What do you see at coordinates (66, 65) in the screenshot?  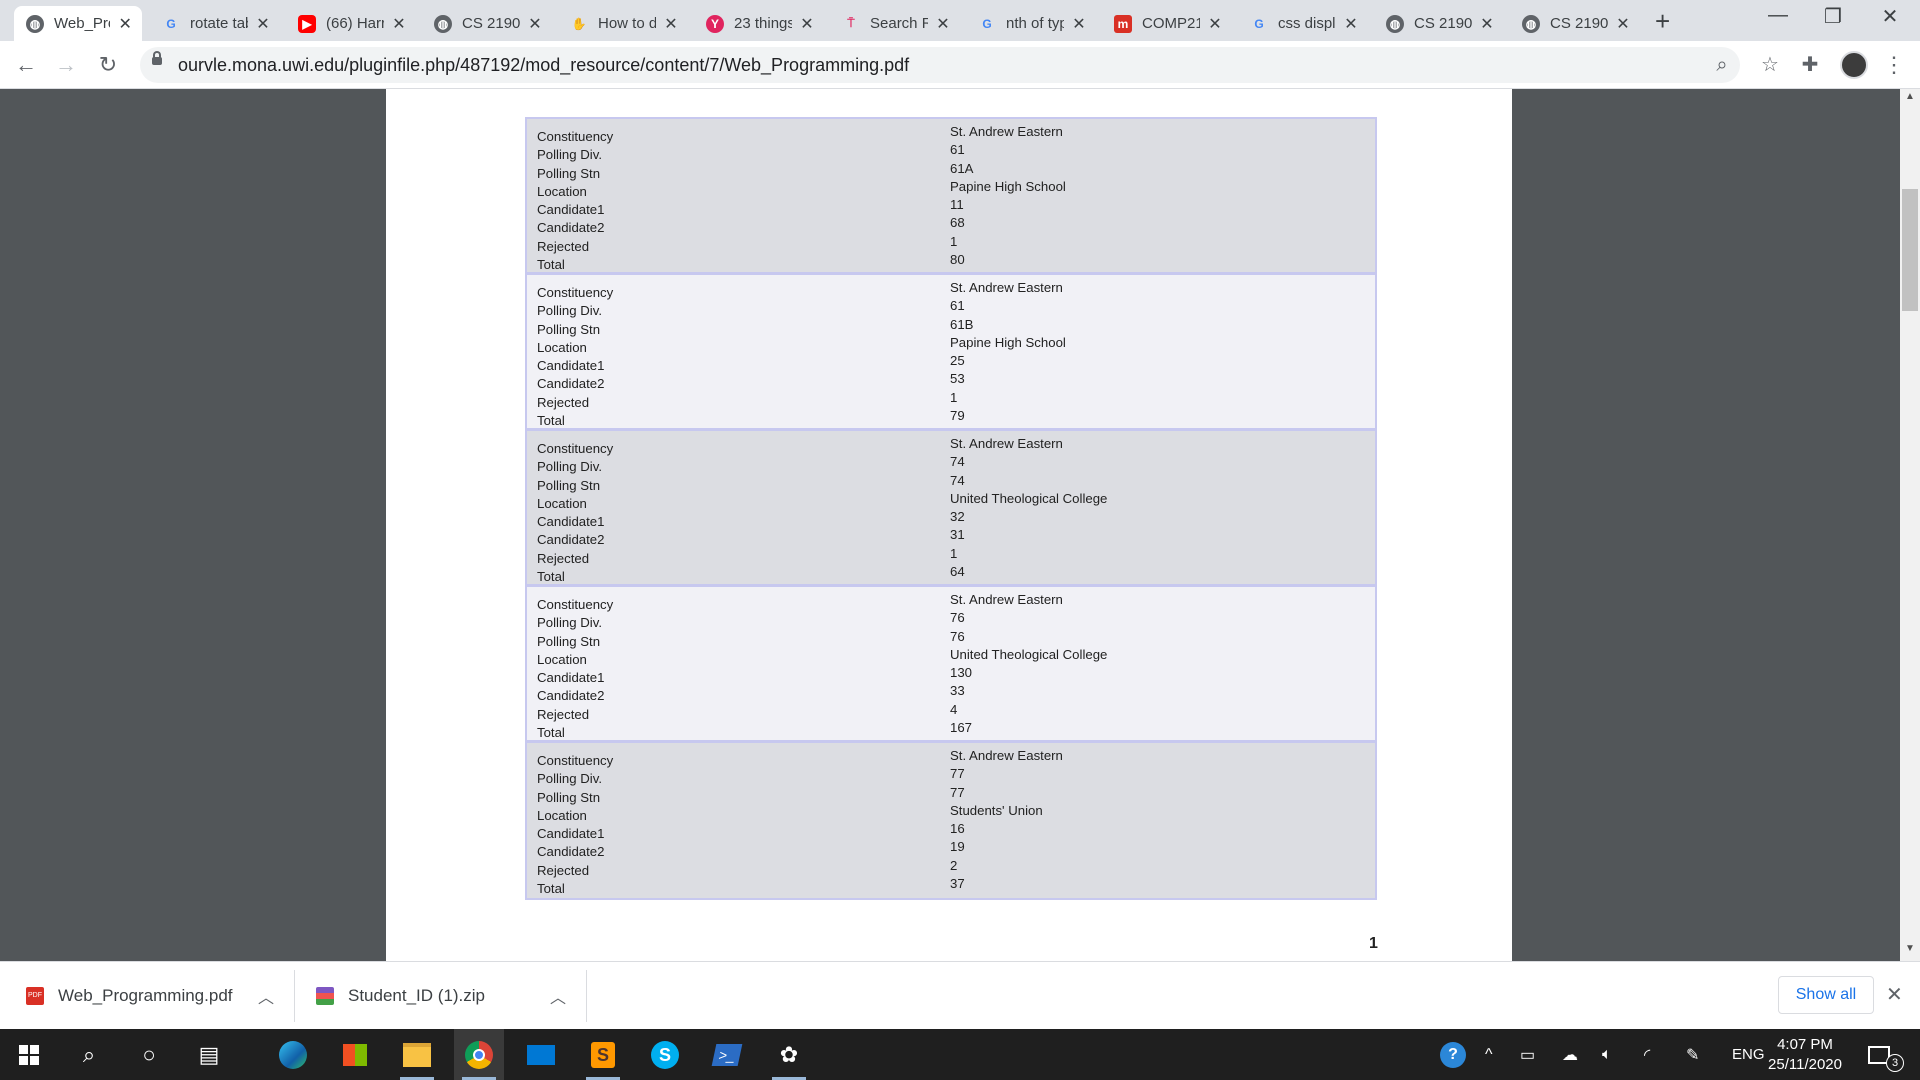 I see `forward-arrow-icon: →` at bounding box center [66, 65].